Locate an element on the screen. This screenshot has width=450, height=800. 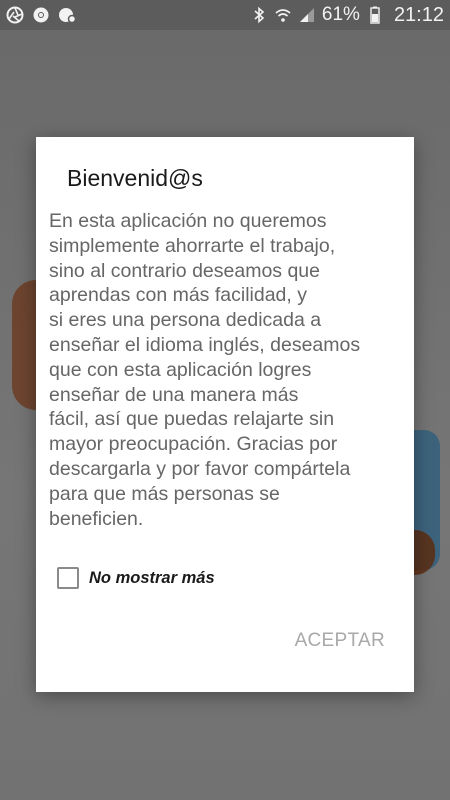
dont-show-again-label: No mostrar más is located at coordinates (152, 578).